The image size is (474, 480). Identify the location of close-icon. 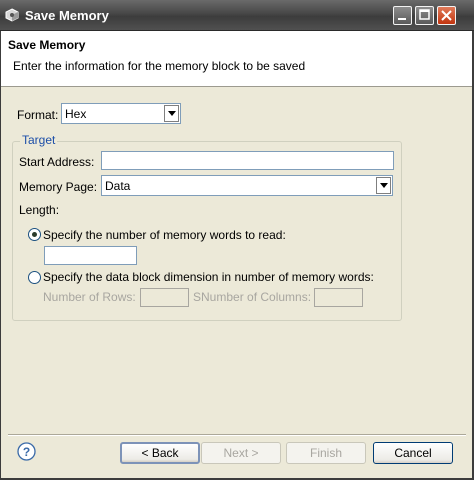
(446, 15).